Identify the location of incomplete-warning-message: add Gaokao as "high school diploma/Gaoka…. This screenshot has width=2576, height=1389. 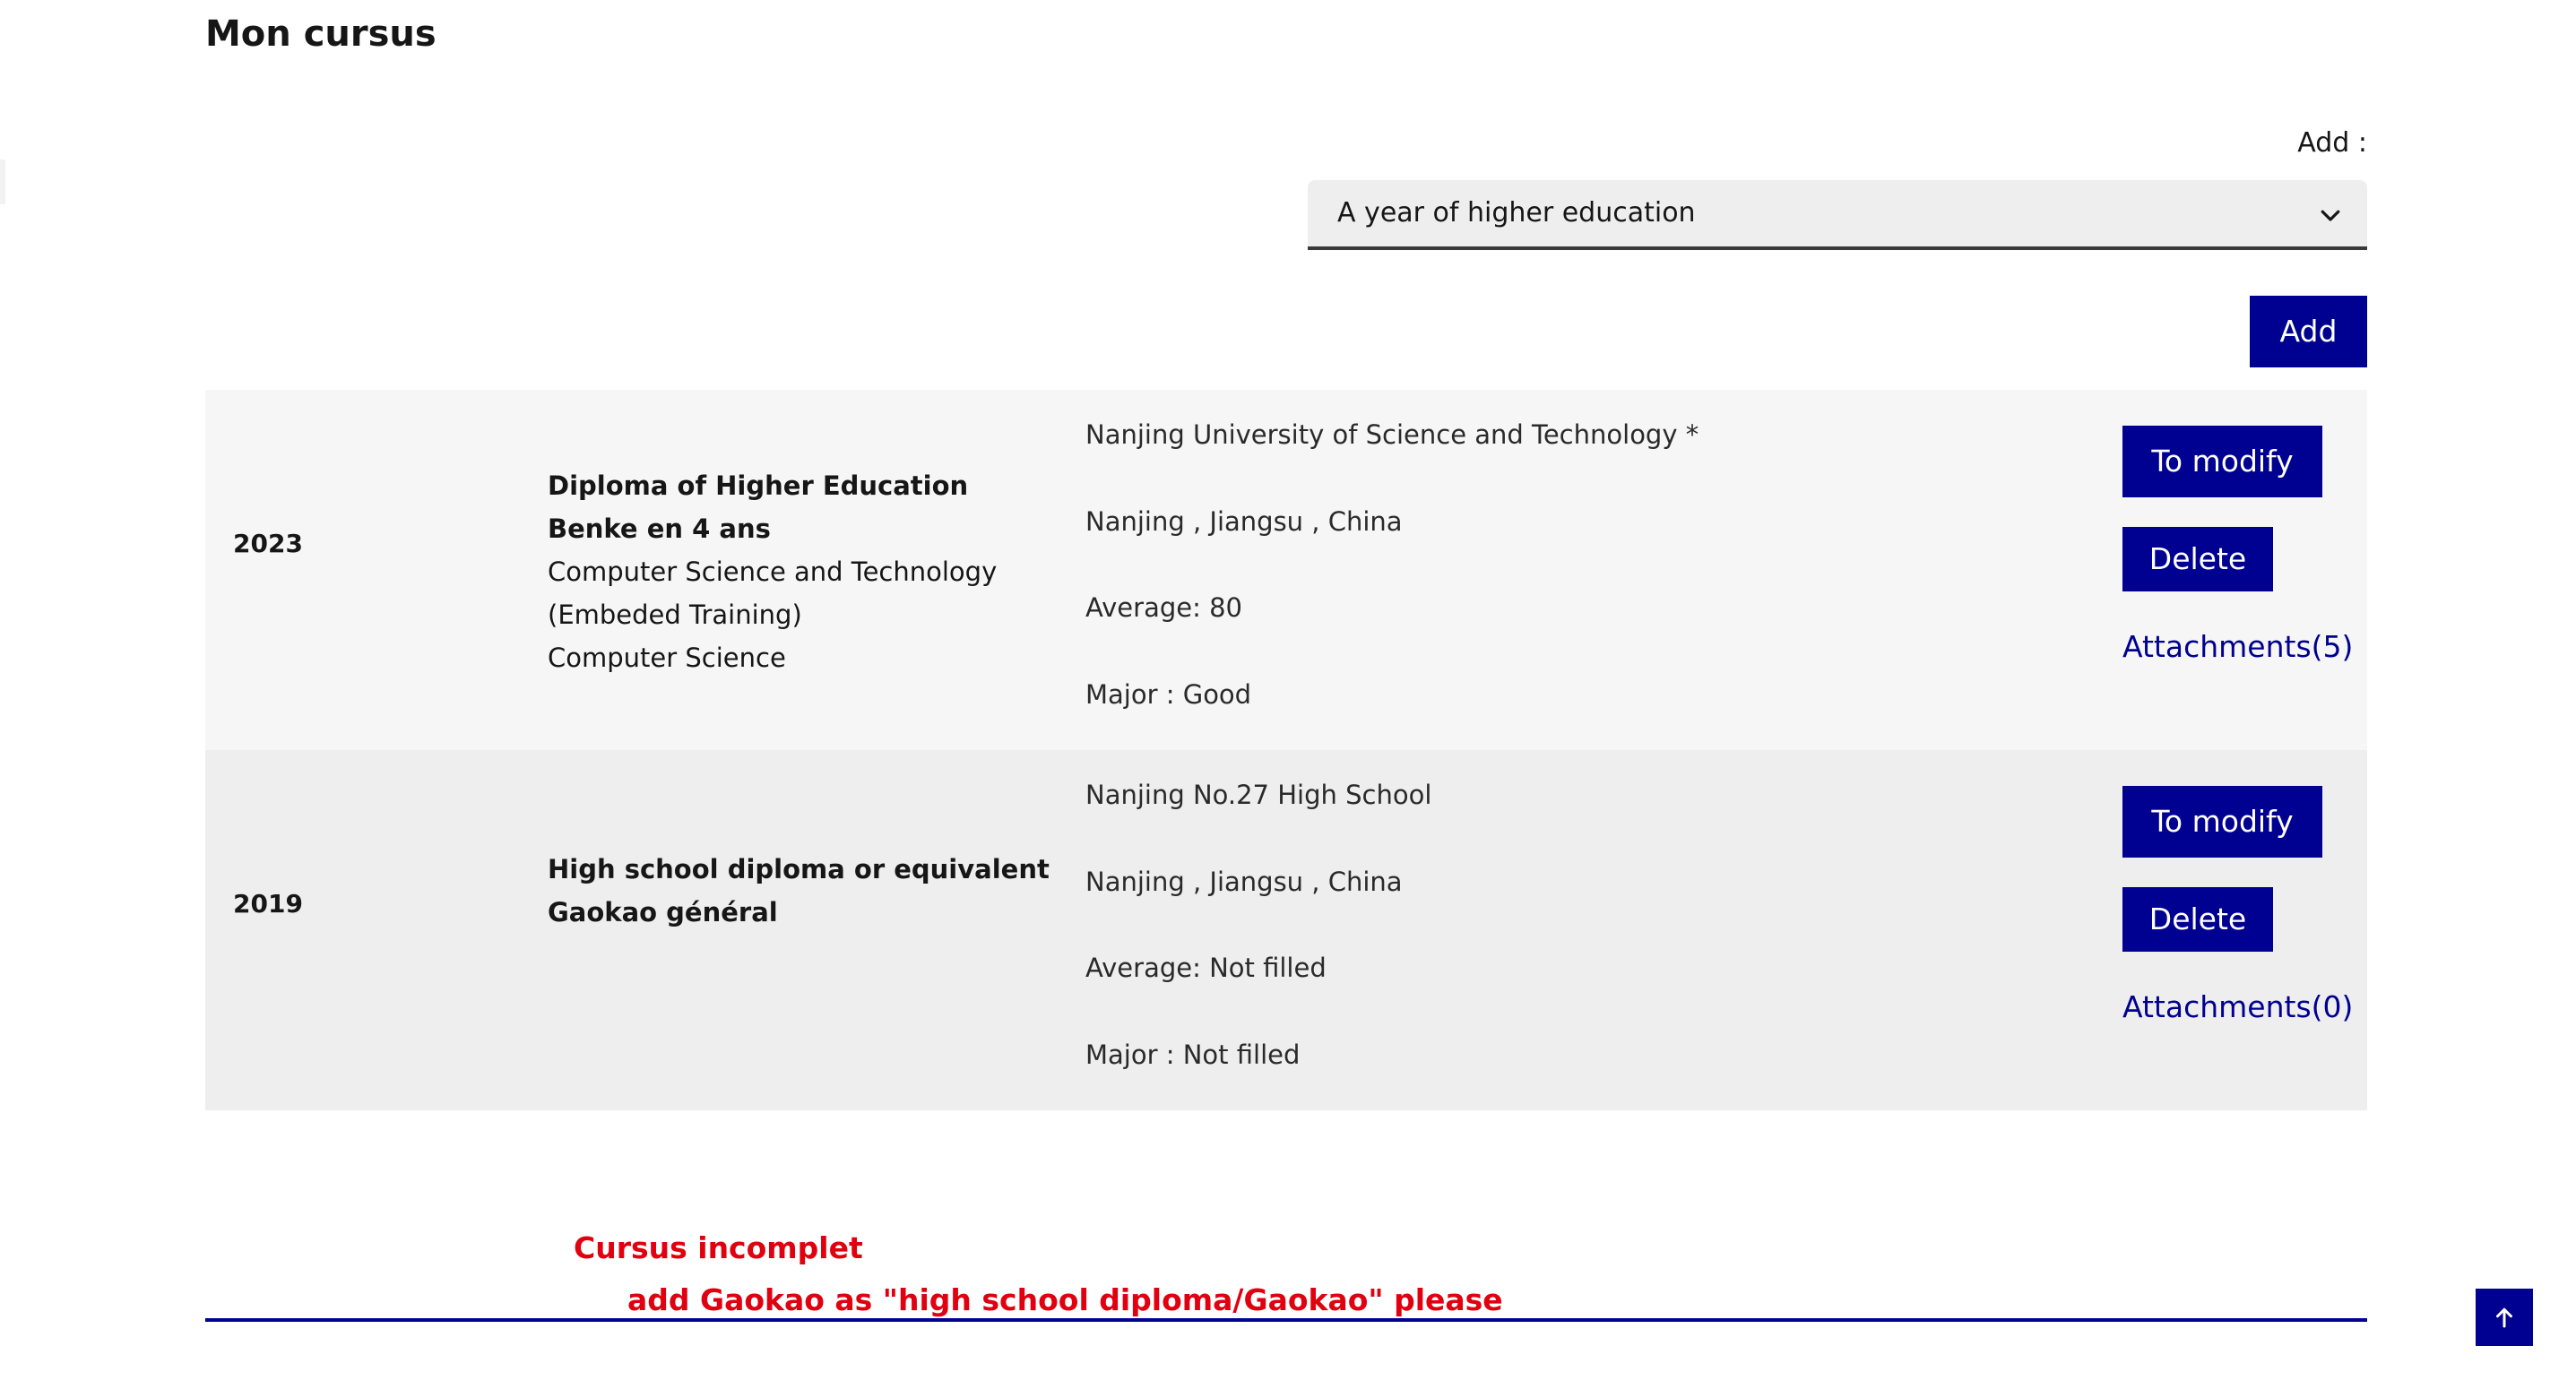
(1065, 1299).